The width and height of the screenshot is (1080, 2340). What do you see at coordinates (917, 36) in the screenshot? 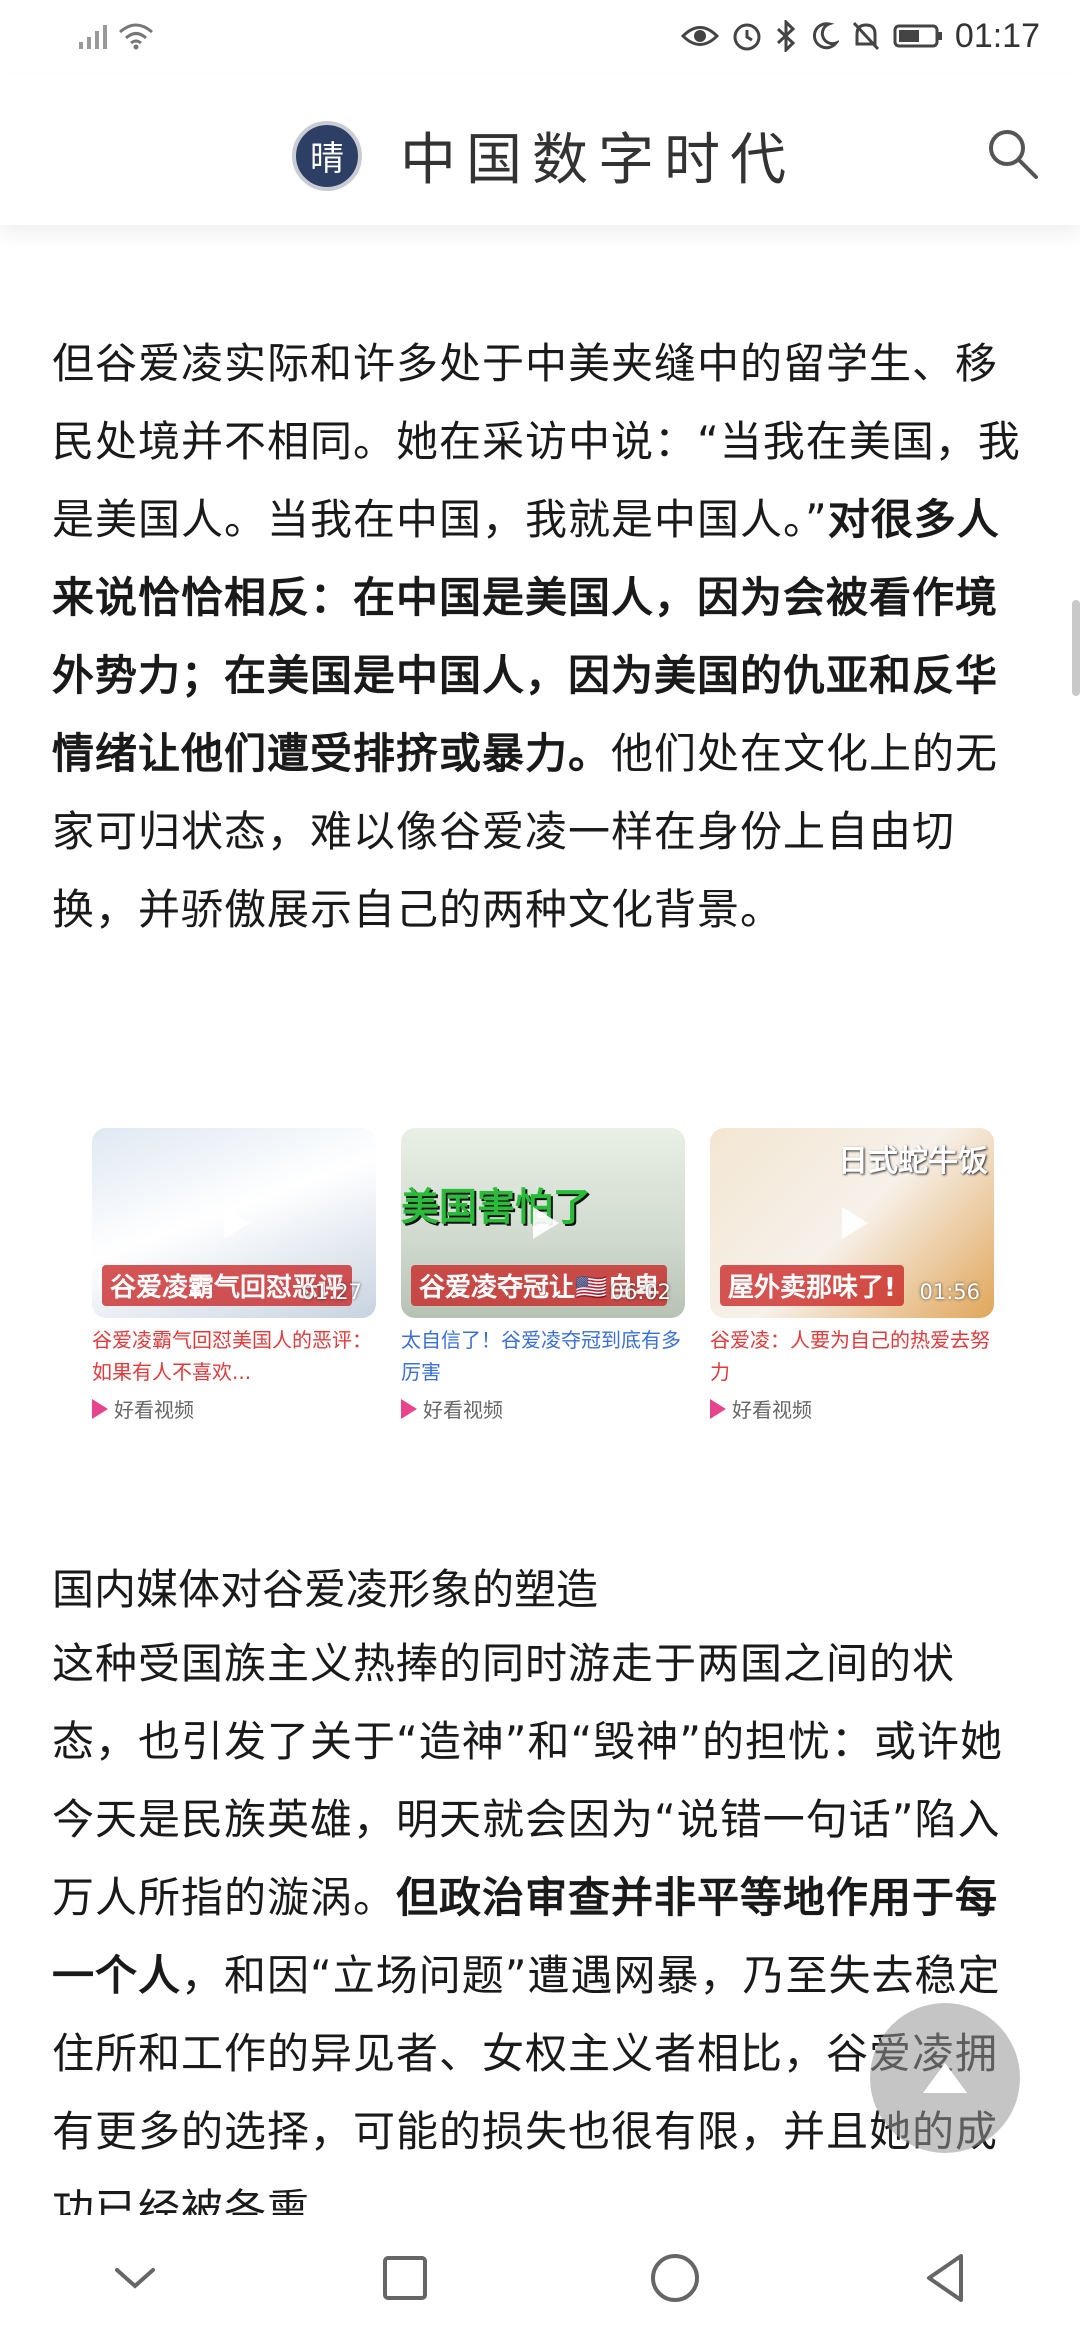
I see `battery-icon` at bounding box center [917, 36].